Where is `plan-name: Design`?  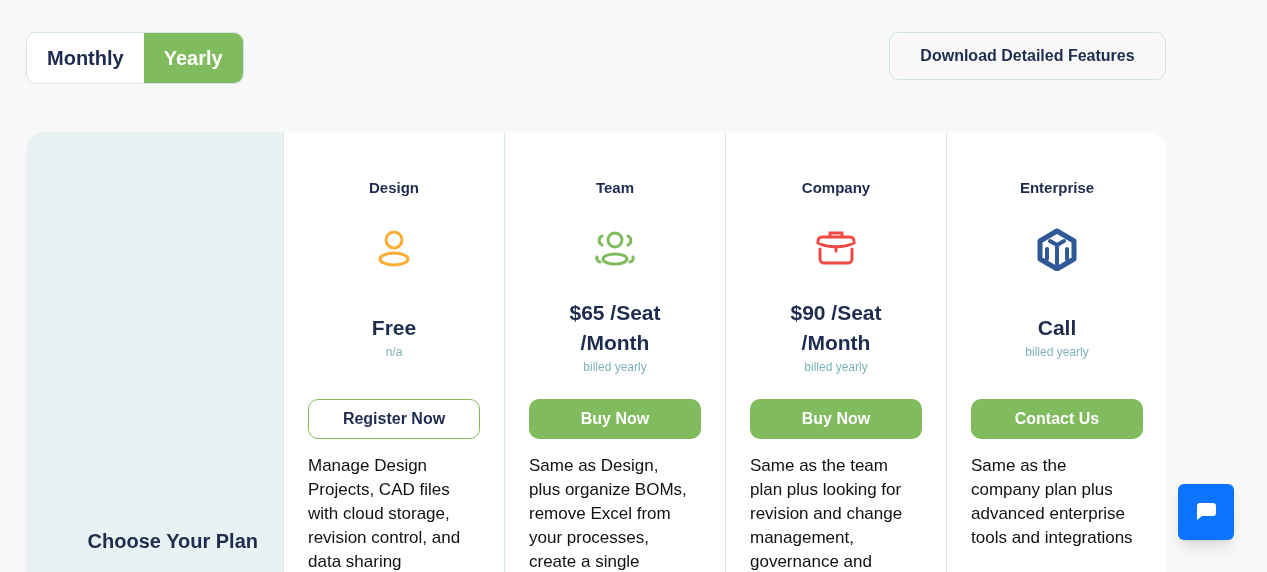 plan-name: Design is located at coordinates (394, 188).